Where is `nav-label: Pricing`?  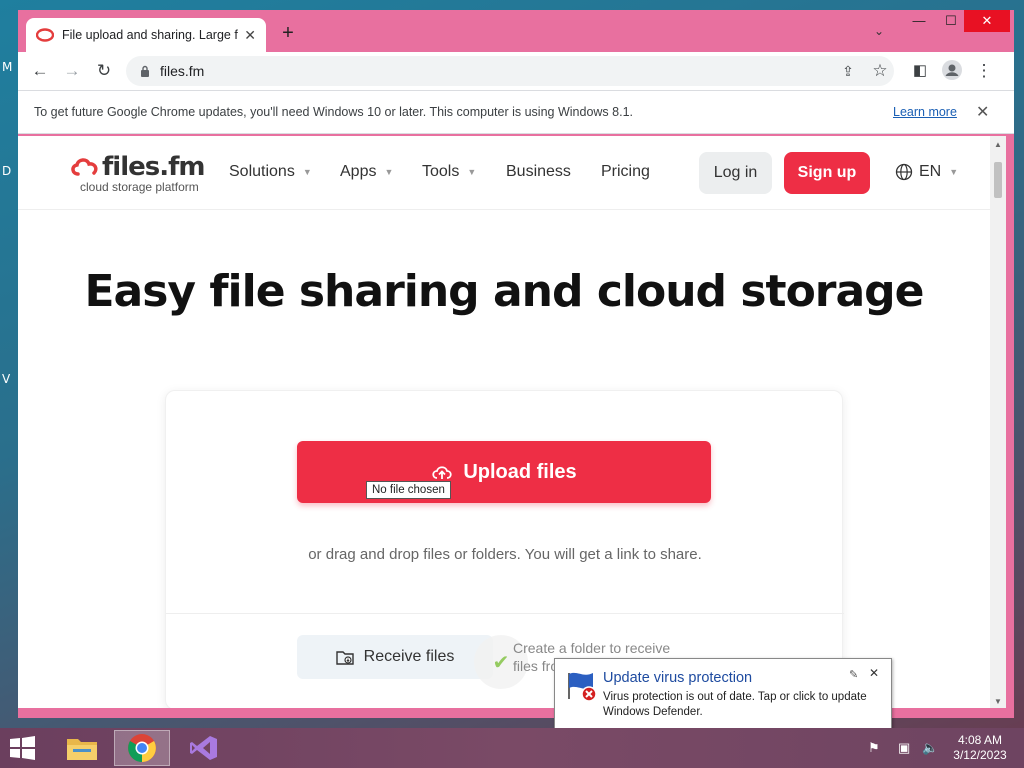 nav-label: Pricing is located at coordinates (625, 171).